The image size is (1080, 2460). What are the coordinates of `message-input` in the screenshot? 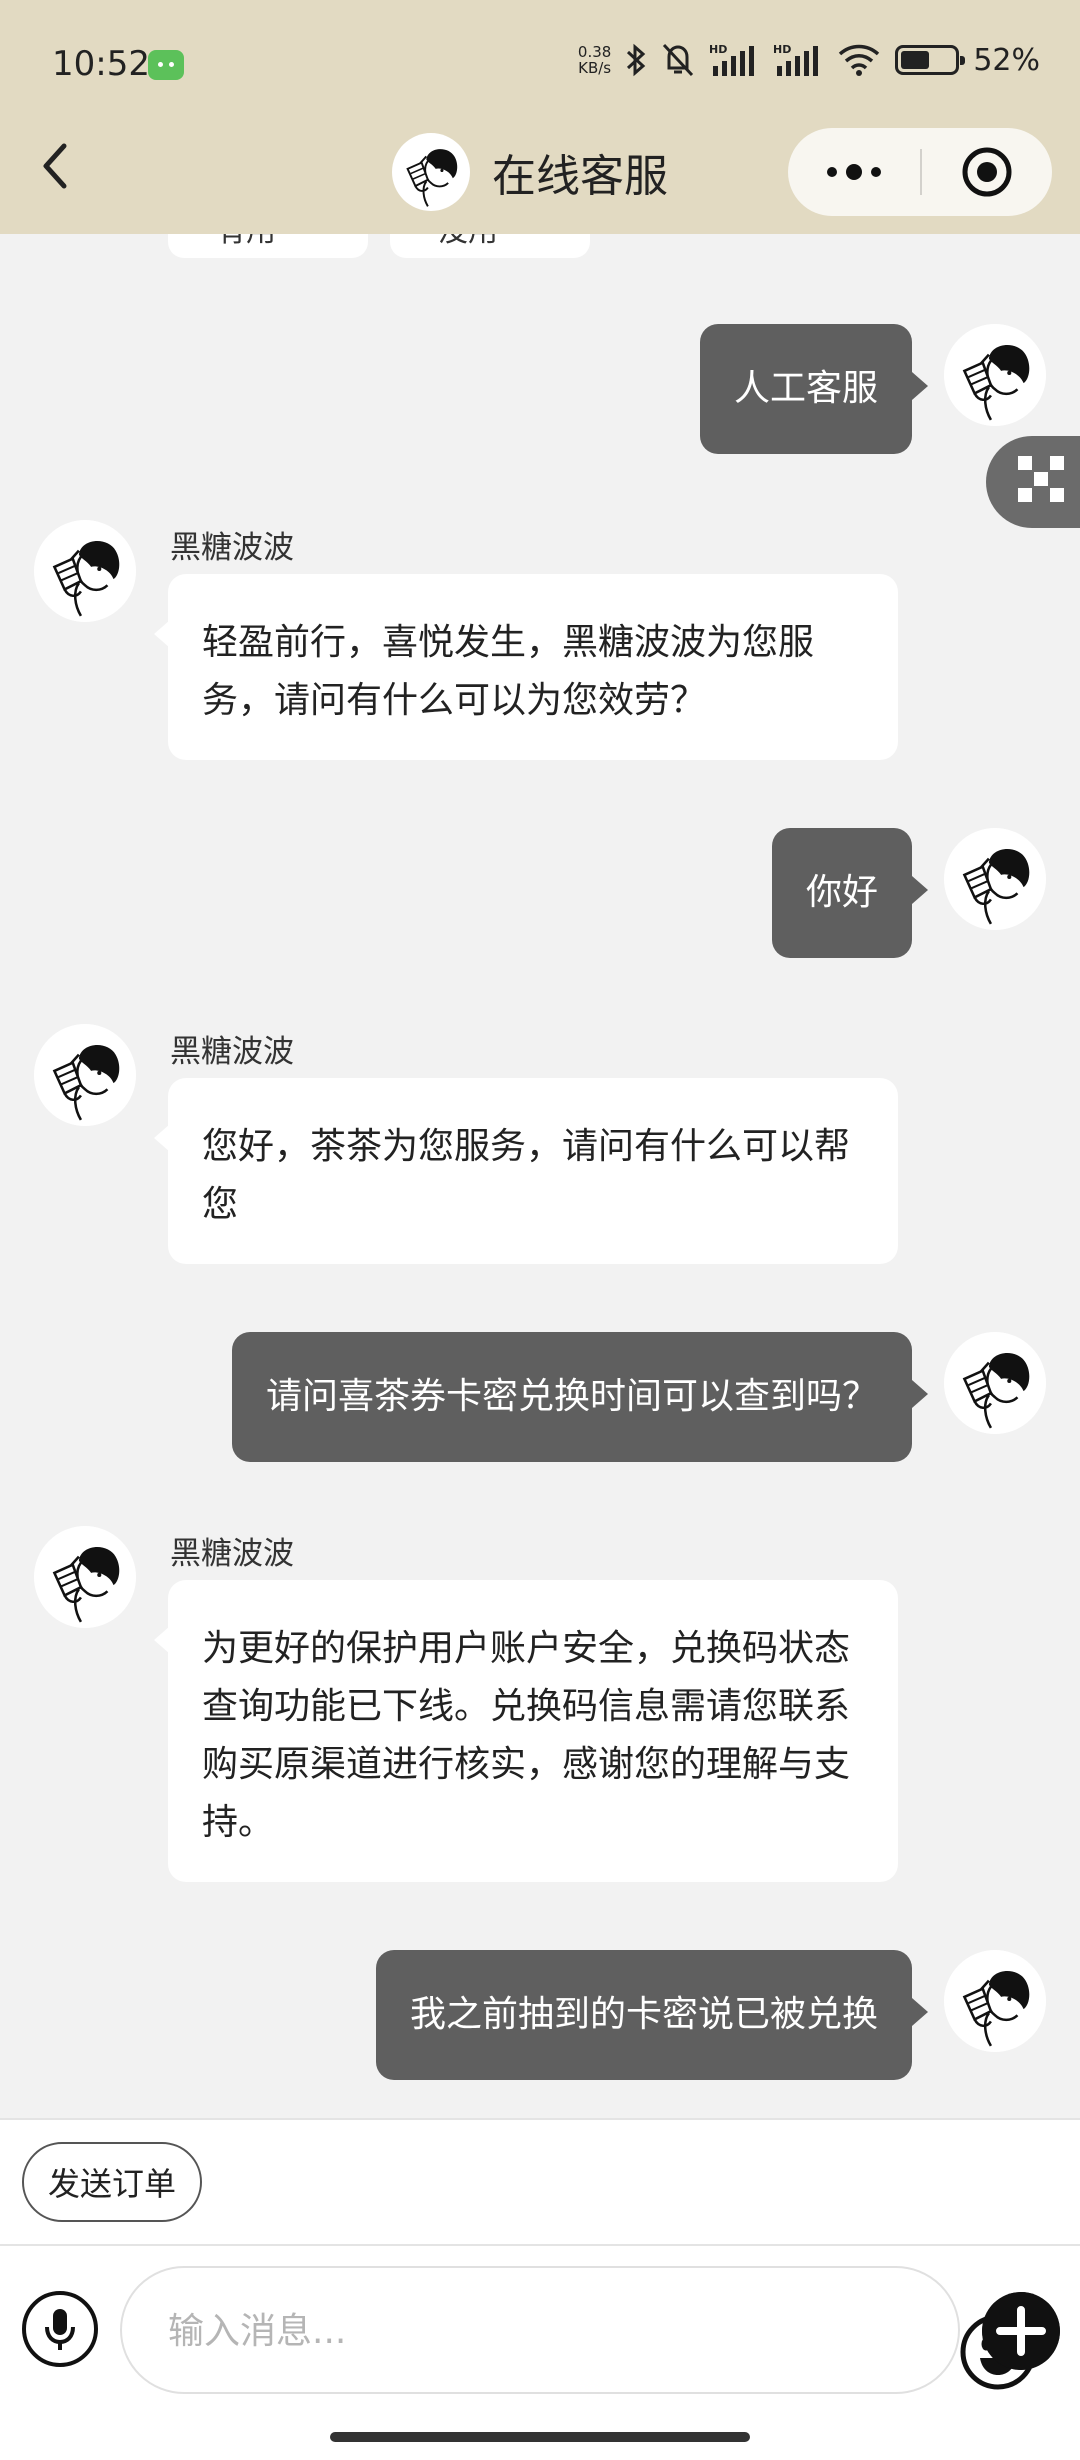 It's located at (498, 2331).